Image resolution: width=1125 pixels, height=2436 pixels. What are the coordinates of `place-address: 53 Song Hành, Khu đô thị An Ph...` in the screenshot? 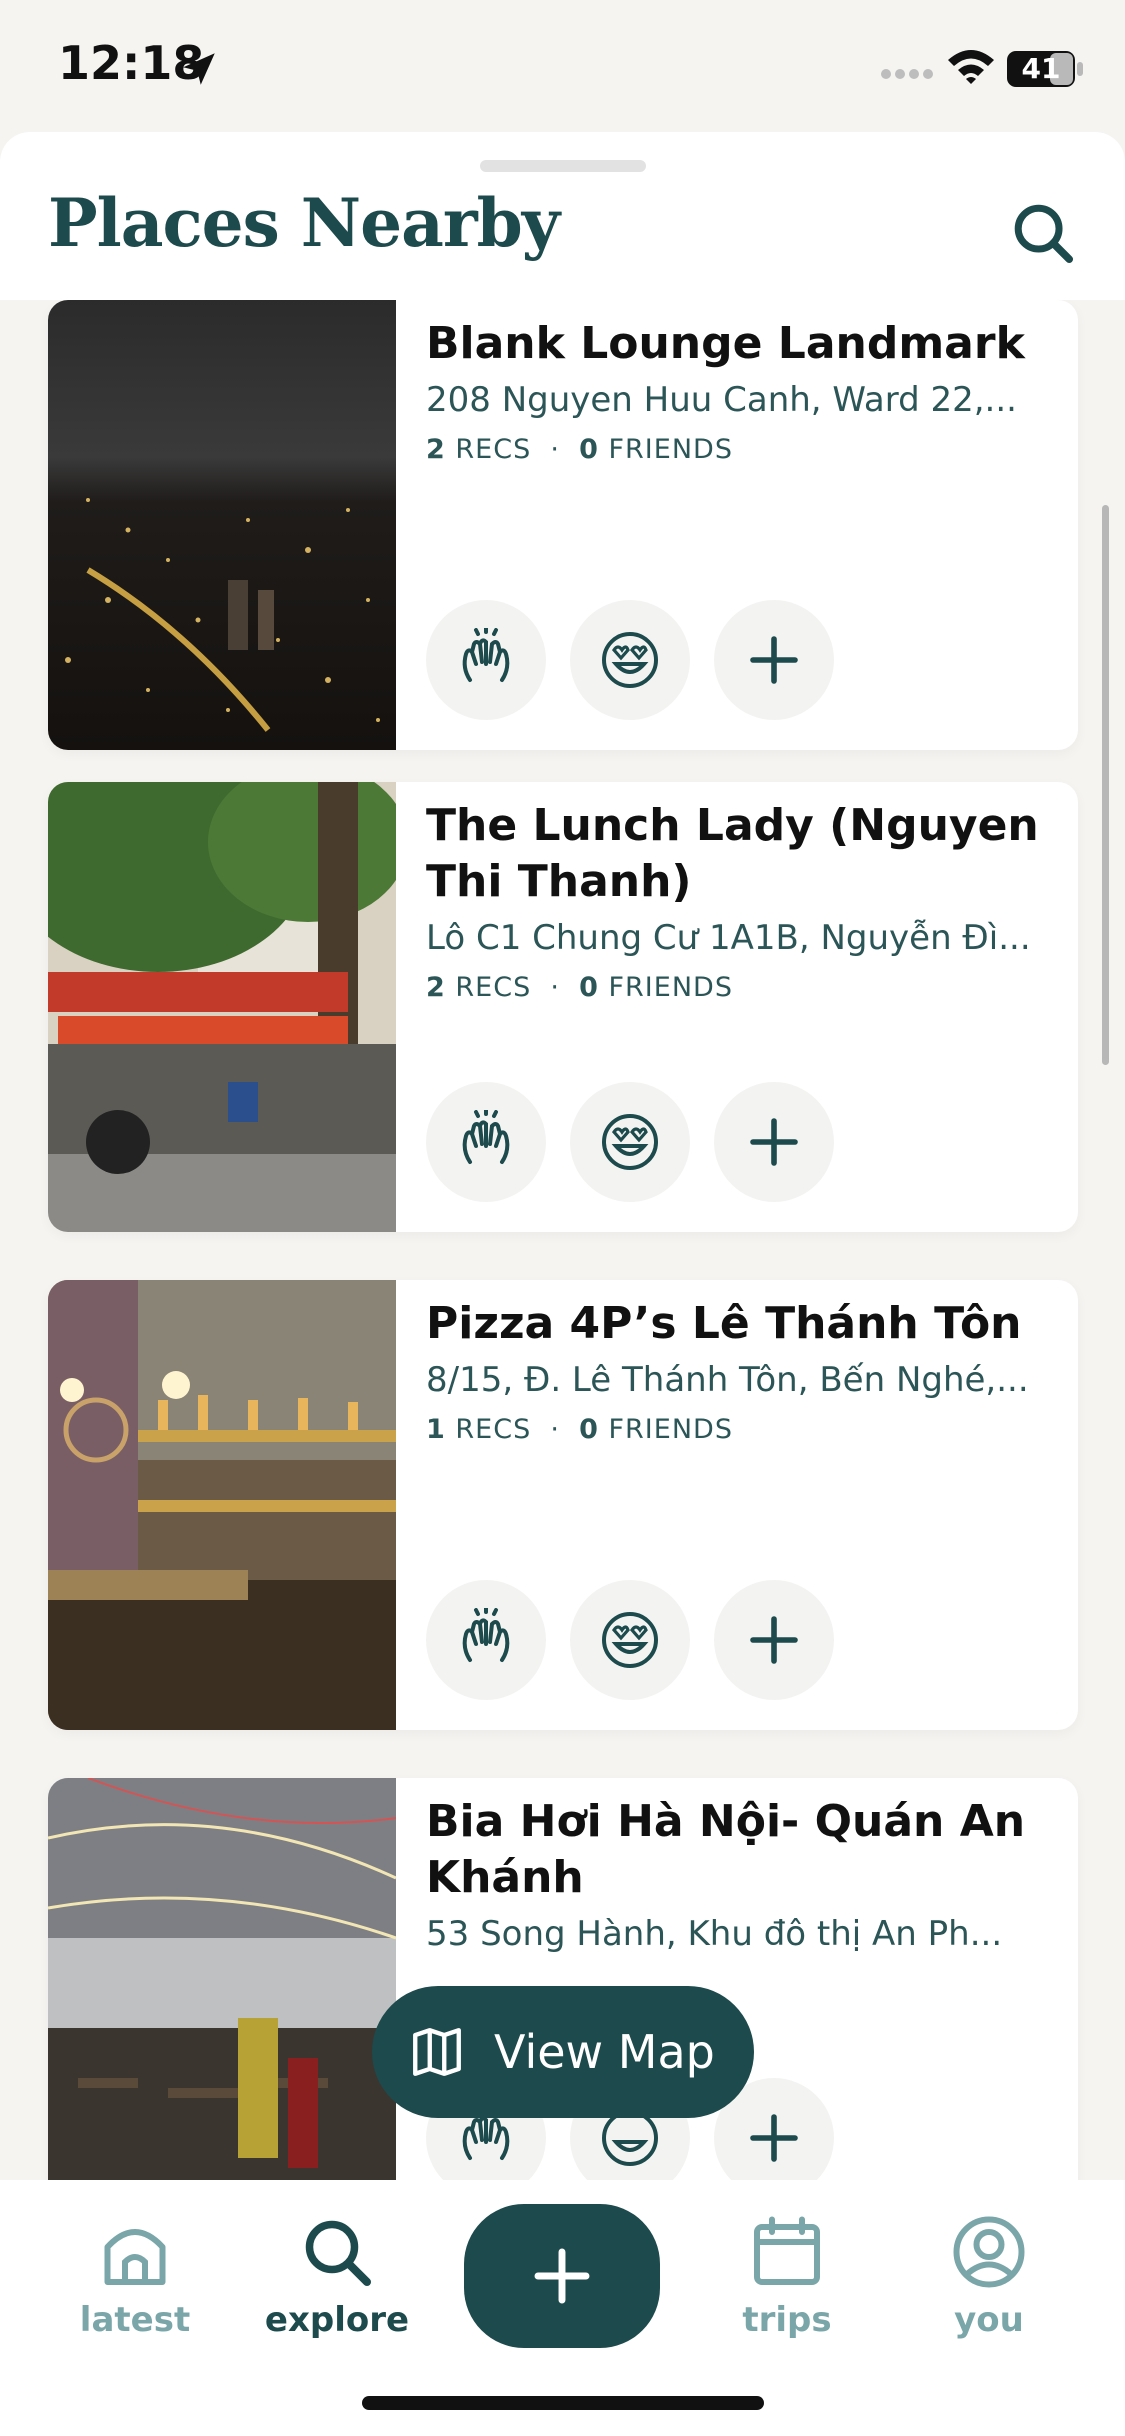 It's located at (714, 1934).